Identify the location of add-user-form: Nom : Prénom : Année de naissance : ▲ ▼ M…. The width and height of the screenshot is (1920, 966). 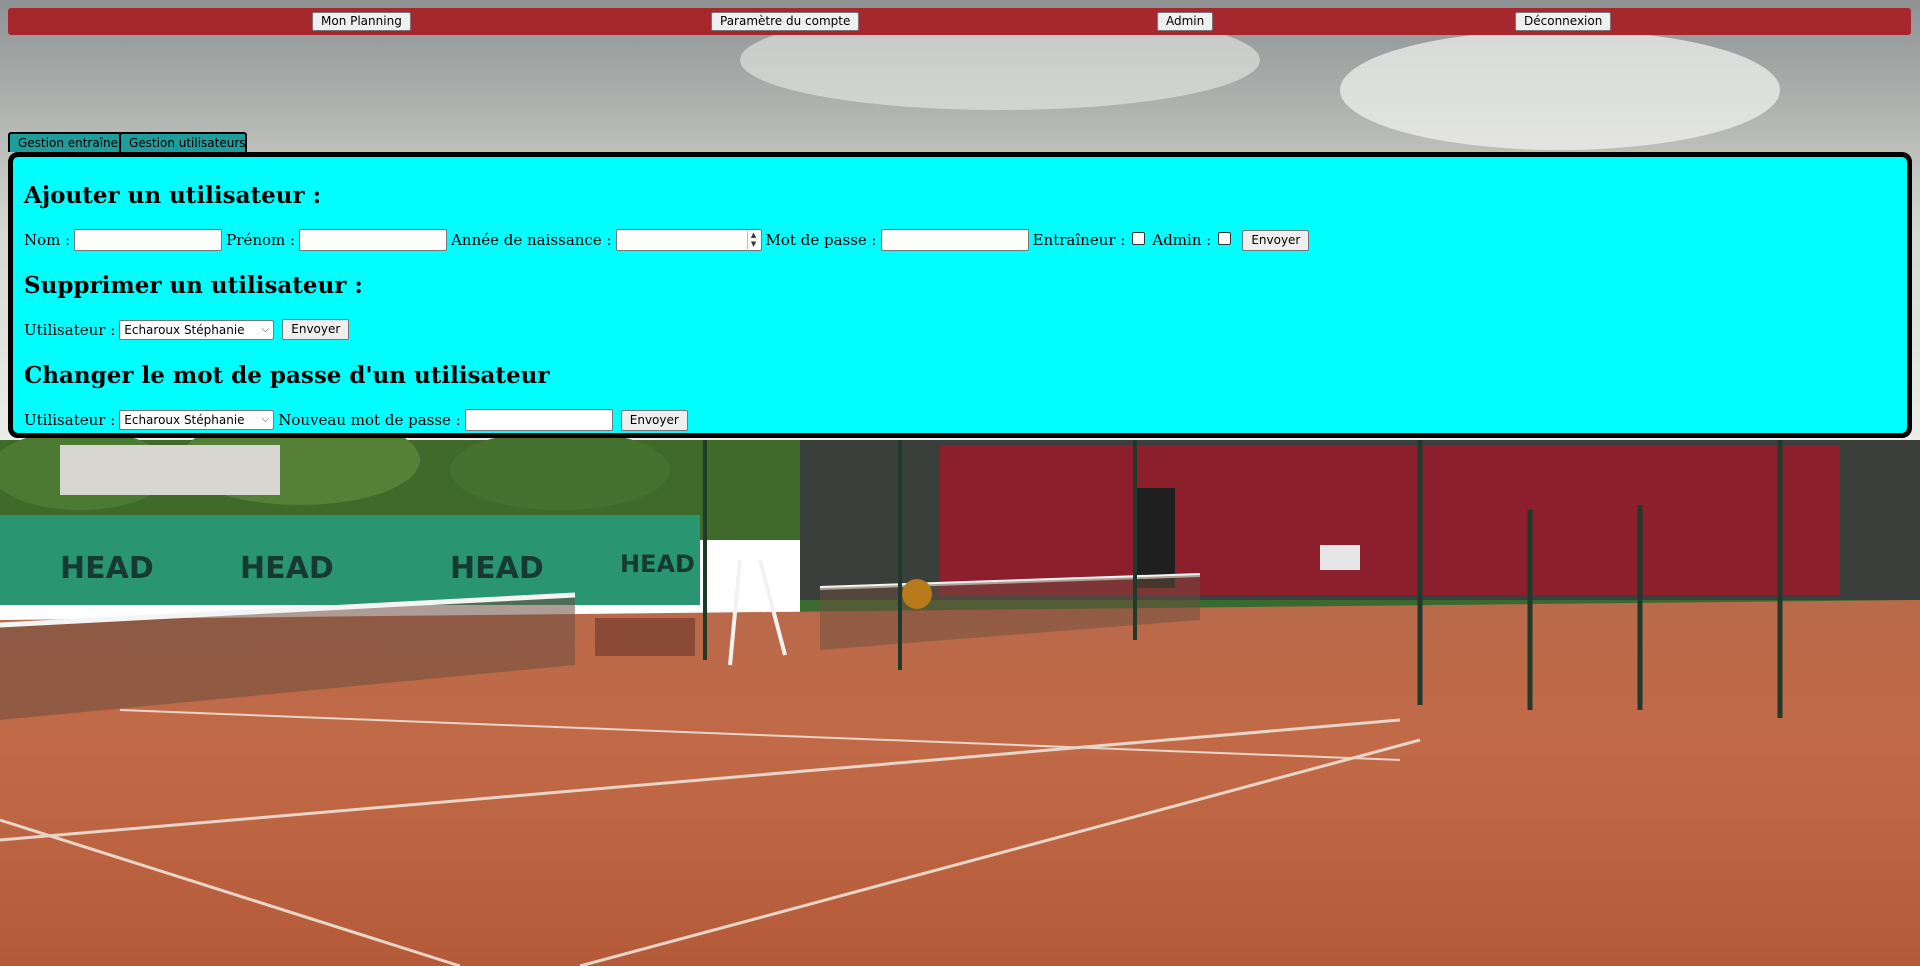
(667, 240).